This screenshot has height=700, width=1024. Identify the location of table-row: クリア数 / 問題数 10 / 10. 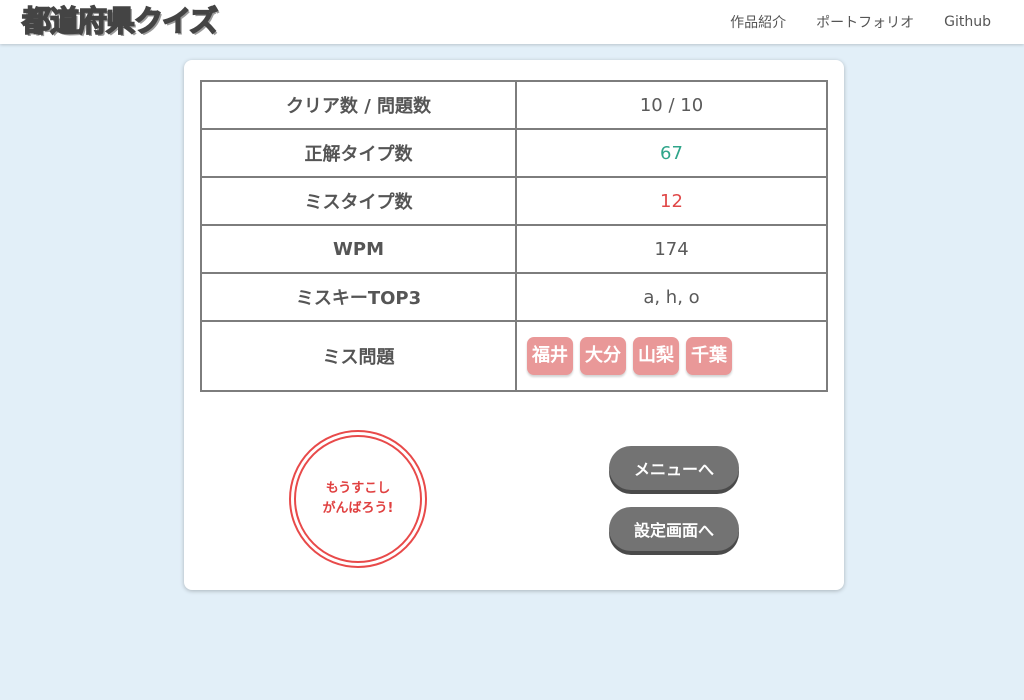
(514, 105).